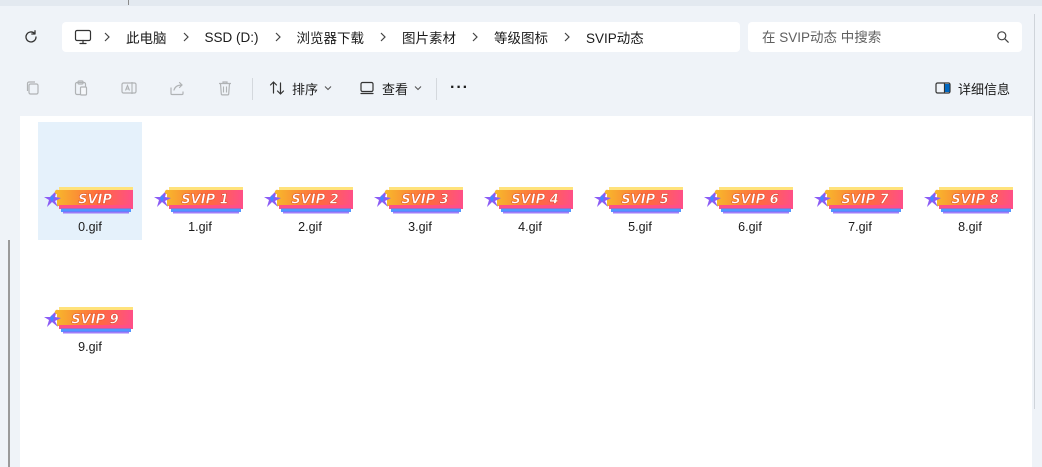 The width and height of the screenshot is (1042, 467). I want to click on breadcrumb-item-this-pc: 此电脑, so click(146, 37).